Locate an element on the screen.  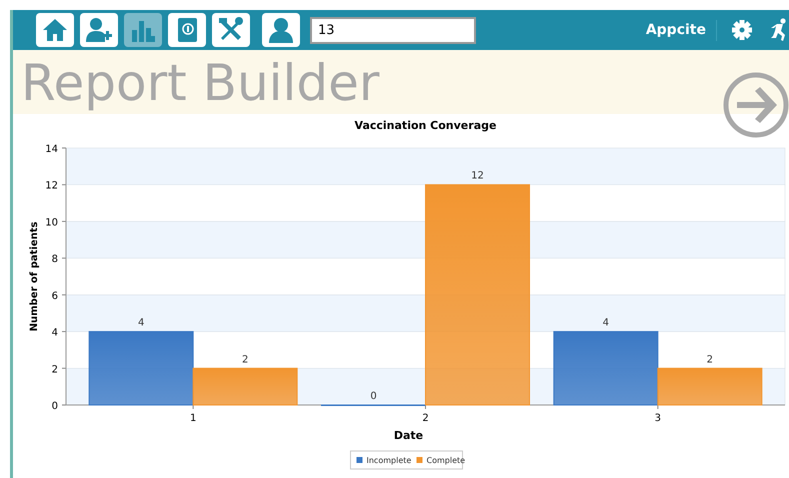
add-user-icon is located at coordinates (99, 30).